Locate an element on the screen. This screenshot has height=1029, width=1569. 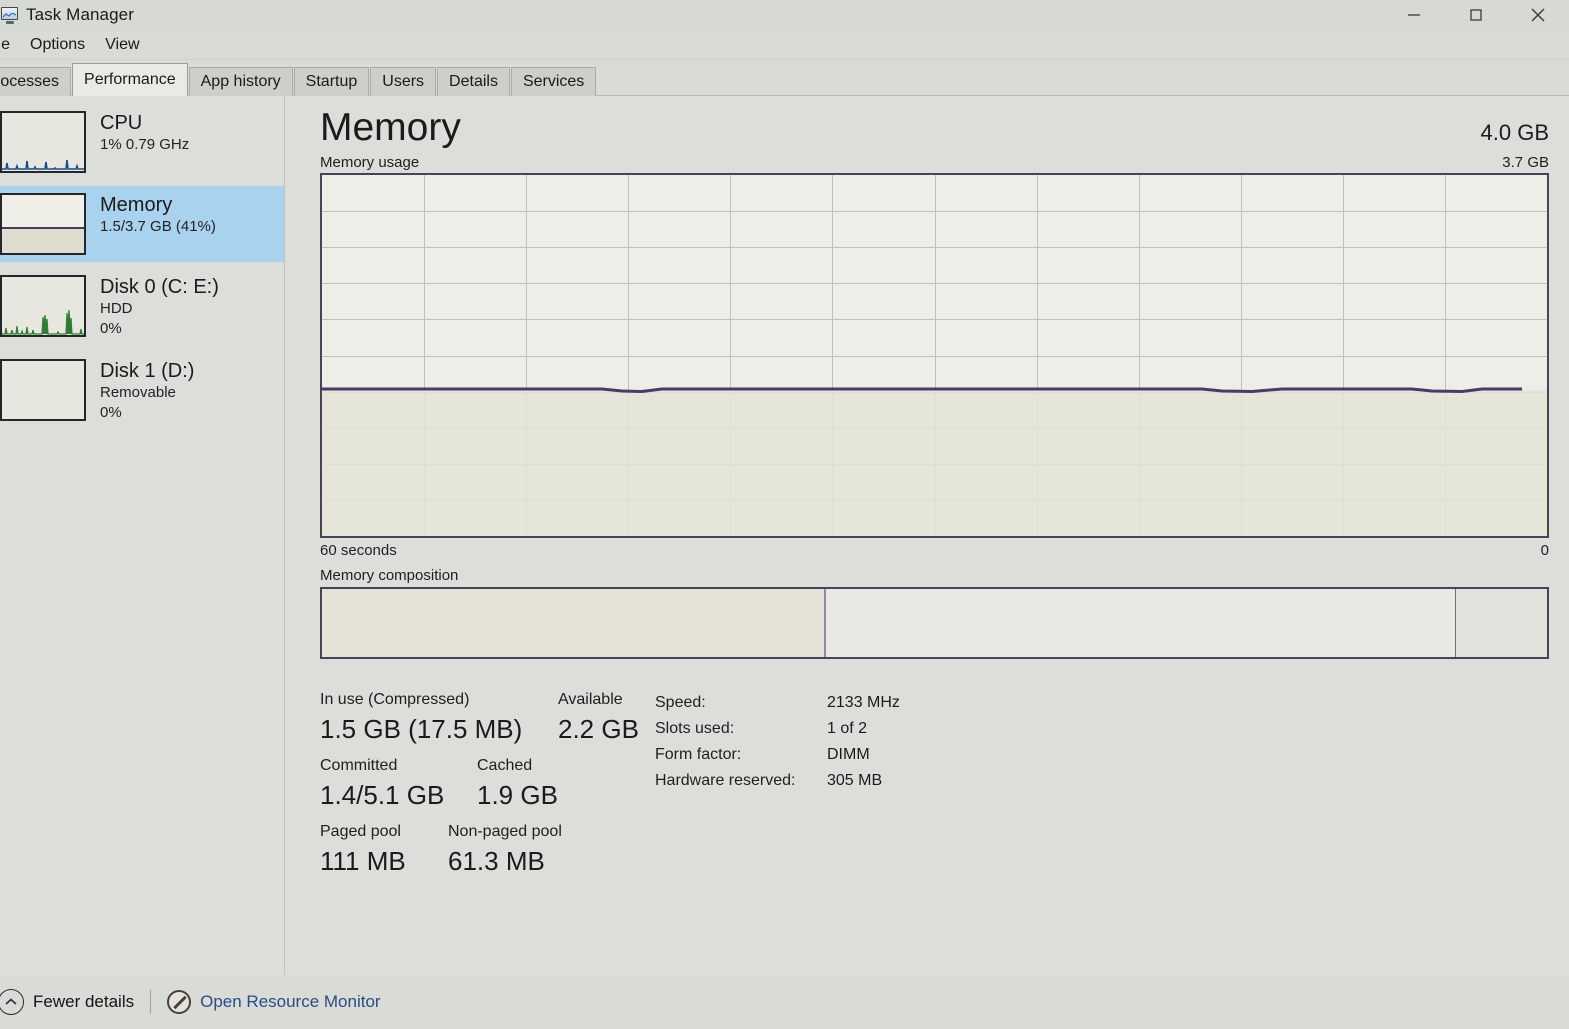
sidebar-item-sub: 1% 0.79 GHz is located at coordinates (145, 144).